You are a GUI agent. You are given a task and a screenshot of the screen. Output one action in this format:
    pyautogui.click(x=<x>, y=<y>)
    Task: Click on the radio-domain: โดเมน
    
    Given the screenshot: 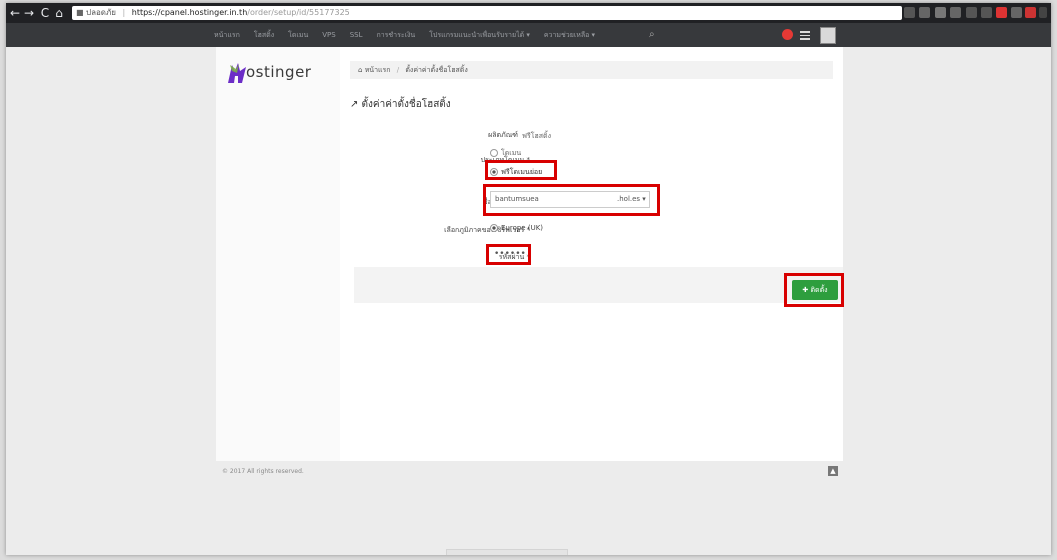 What is the action you would take?
    pyautogui.click(x=505, y=153)
    